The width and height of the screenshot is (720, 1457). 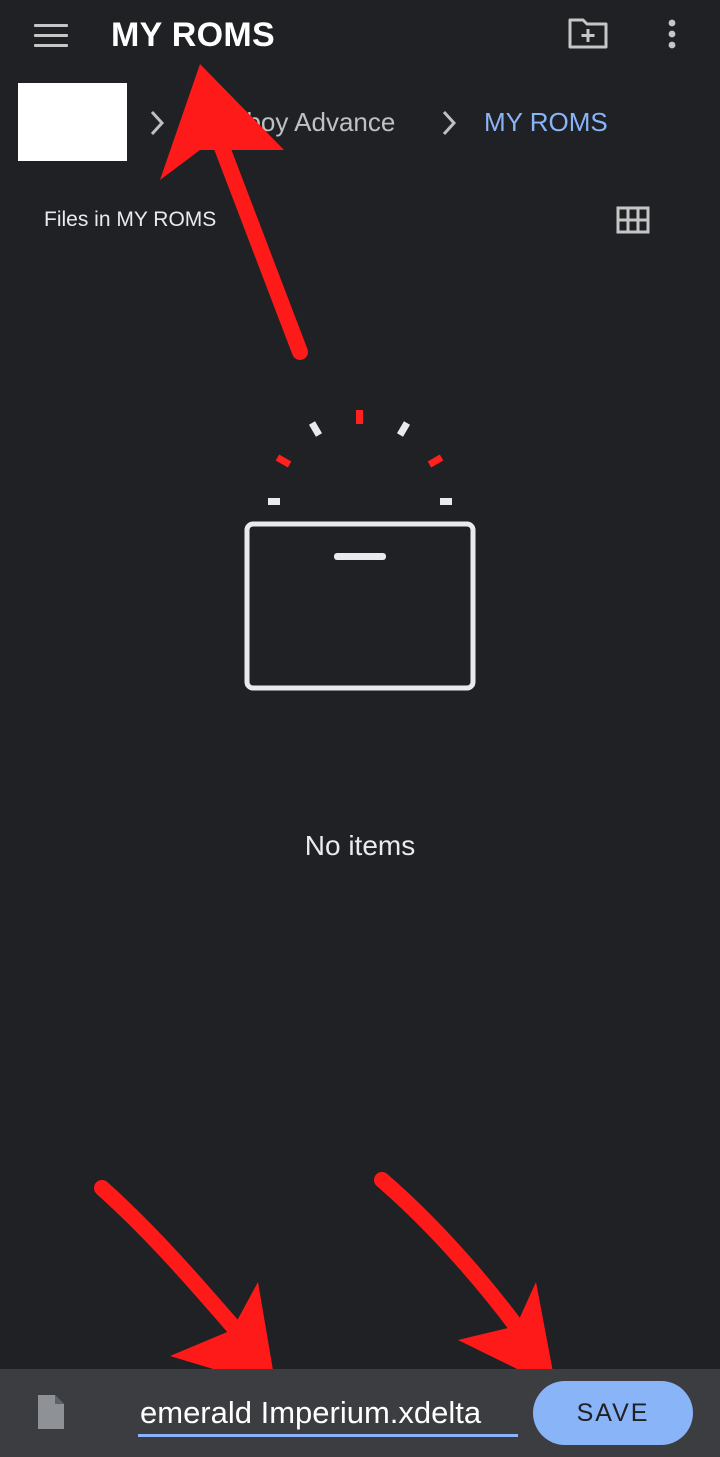 I want to click on page-title: MY ROMS, so click(x=193, y=35).